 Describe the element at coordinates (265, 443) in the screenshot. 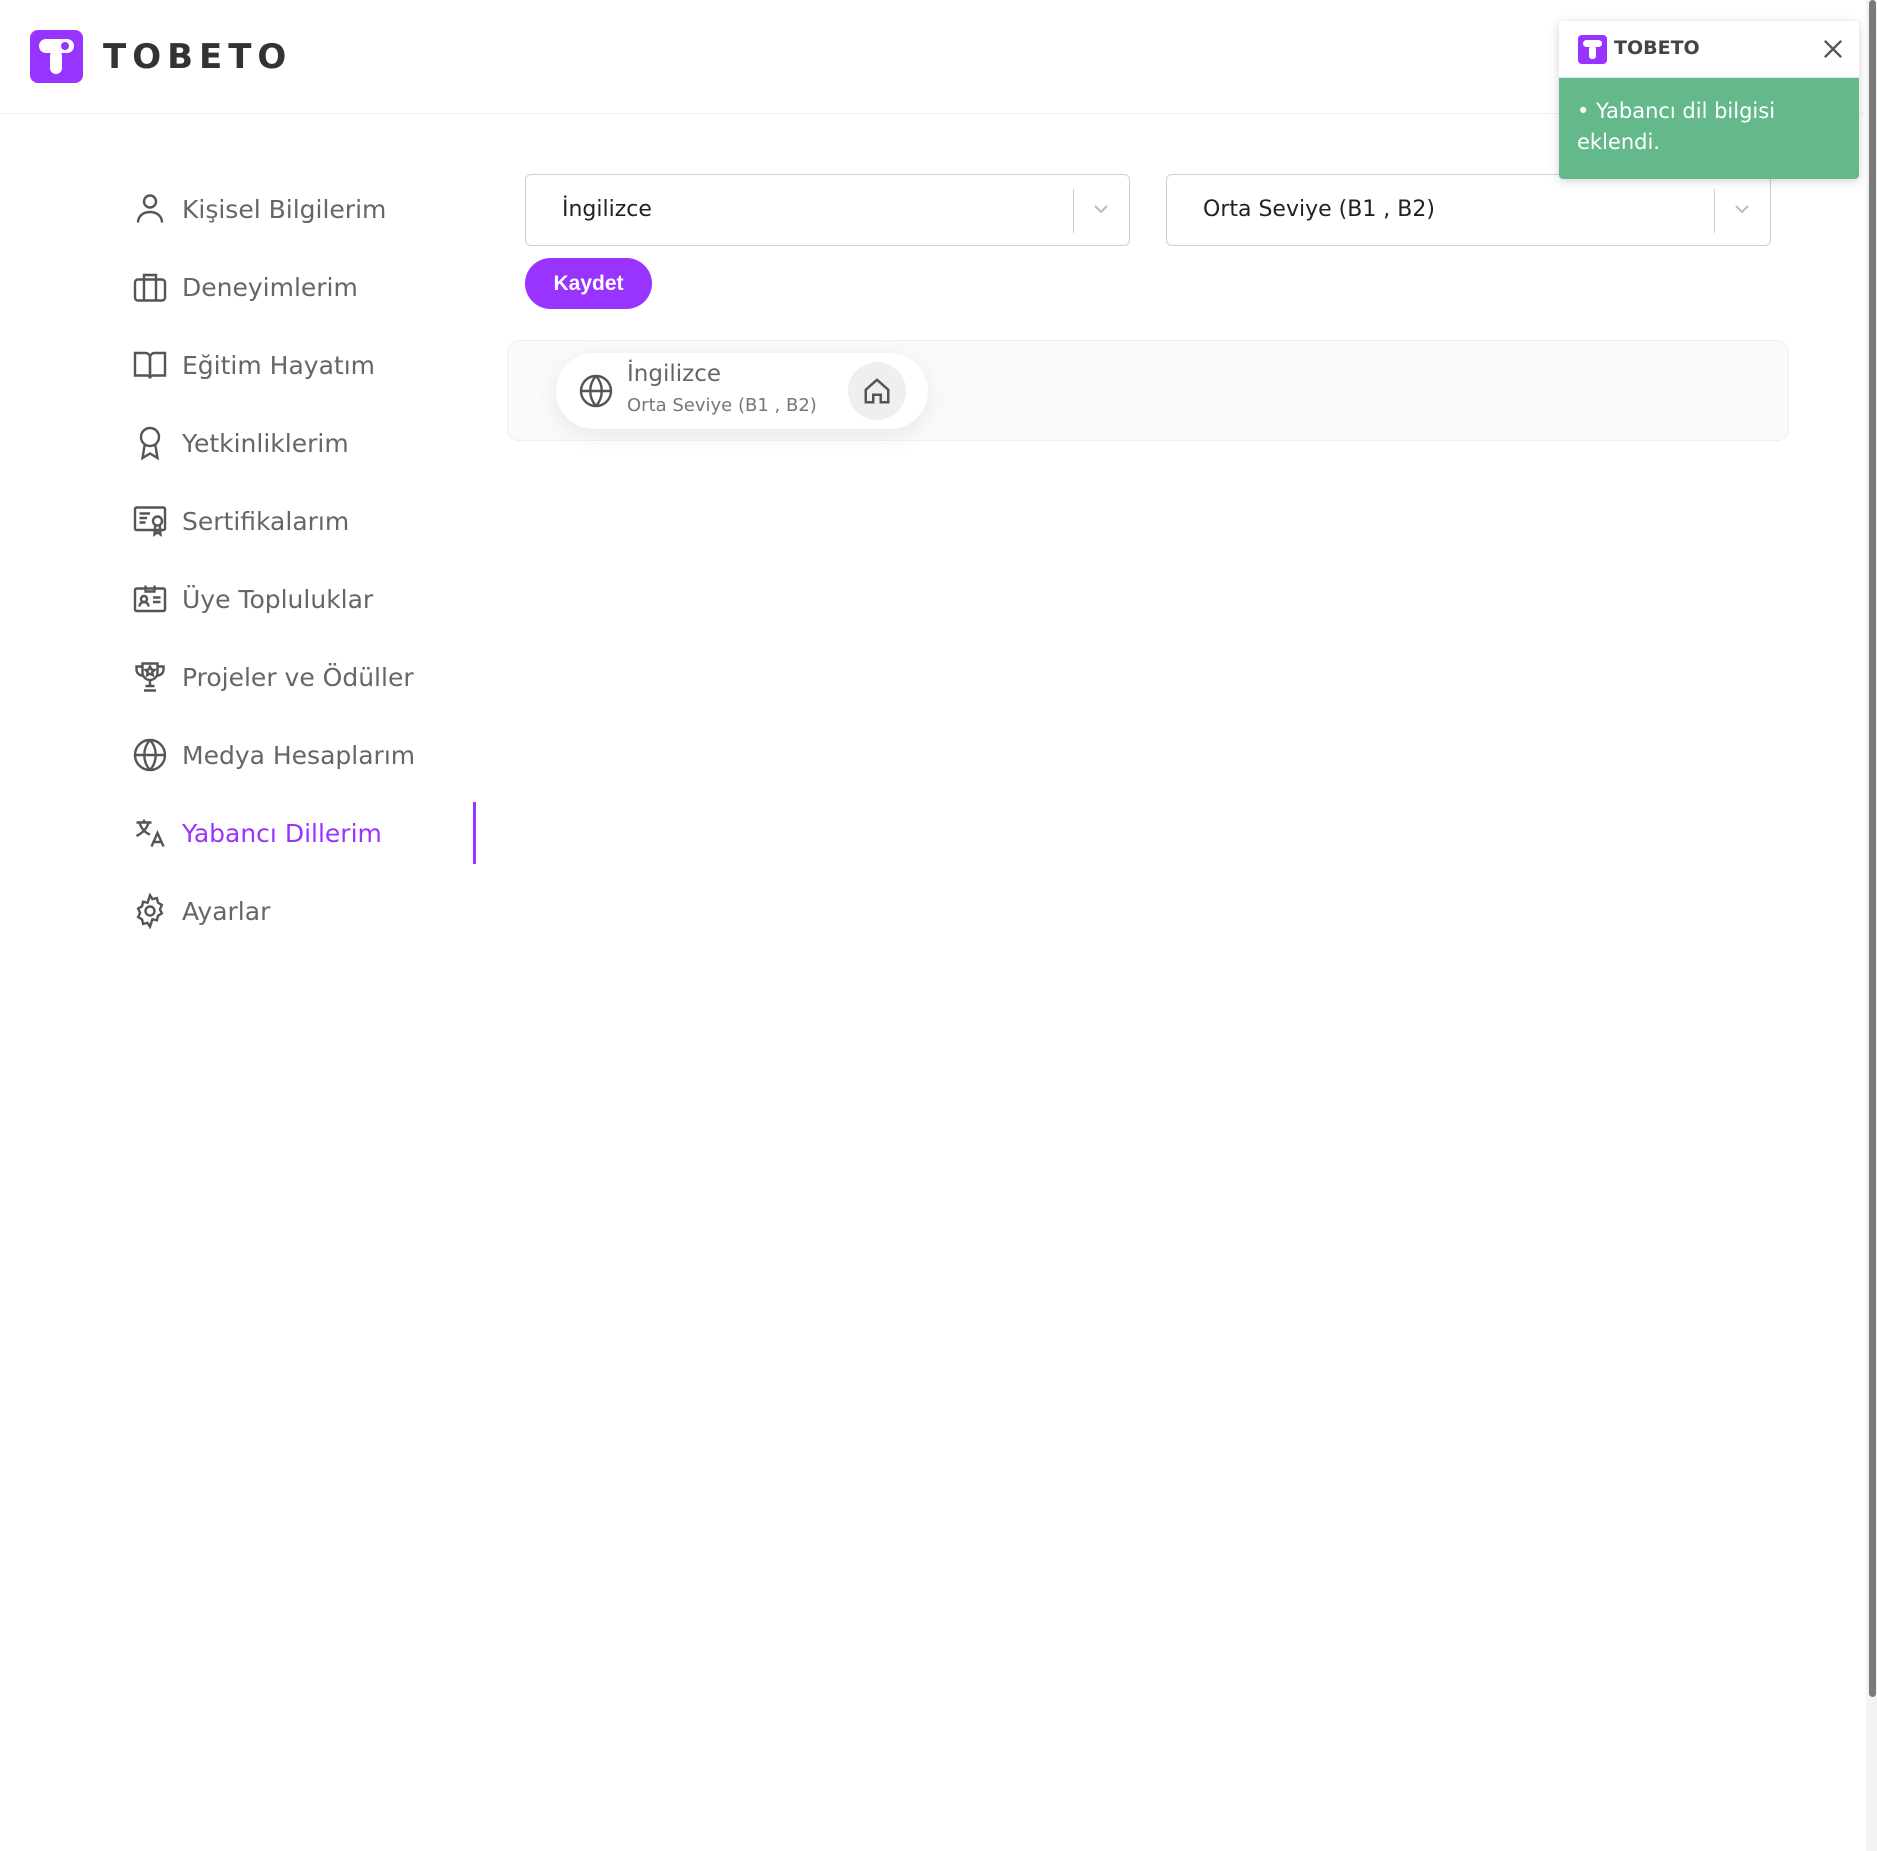

I see `sidebar-item-label: Yetkinliklerim` at that location.